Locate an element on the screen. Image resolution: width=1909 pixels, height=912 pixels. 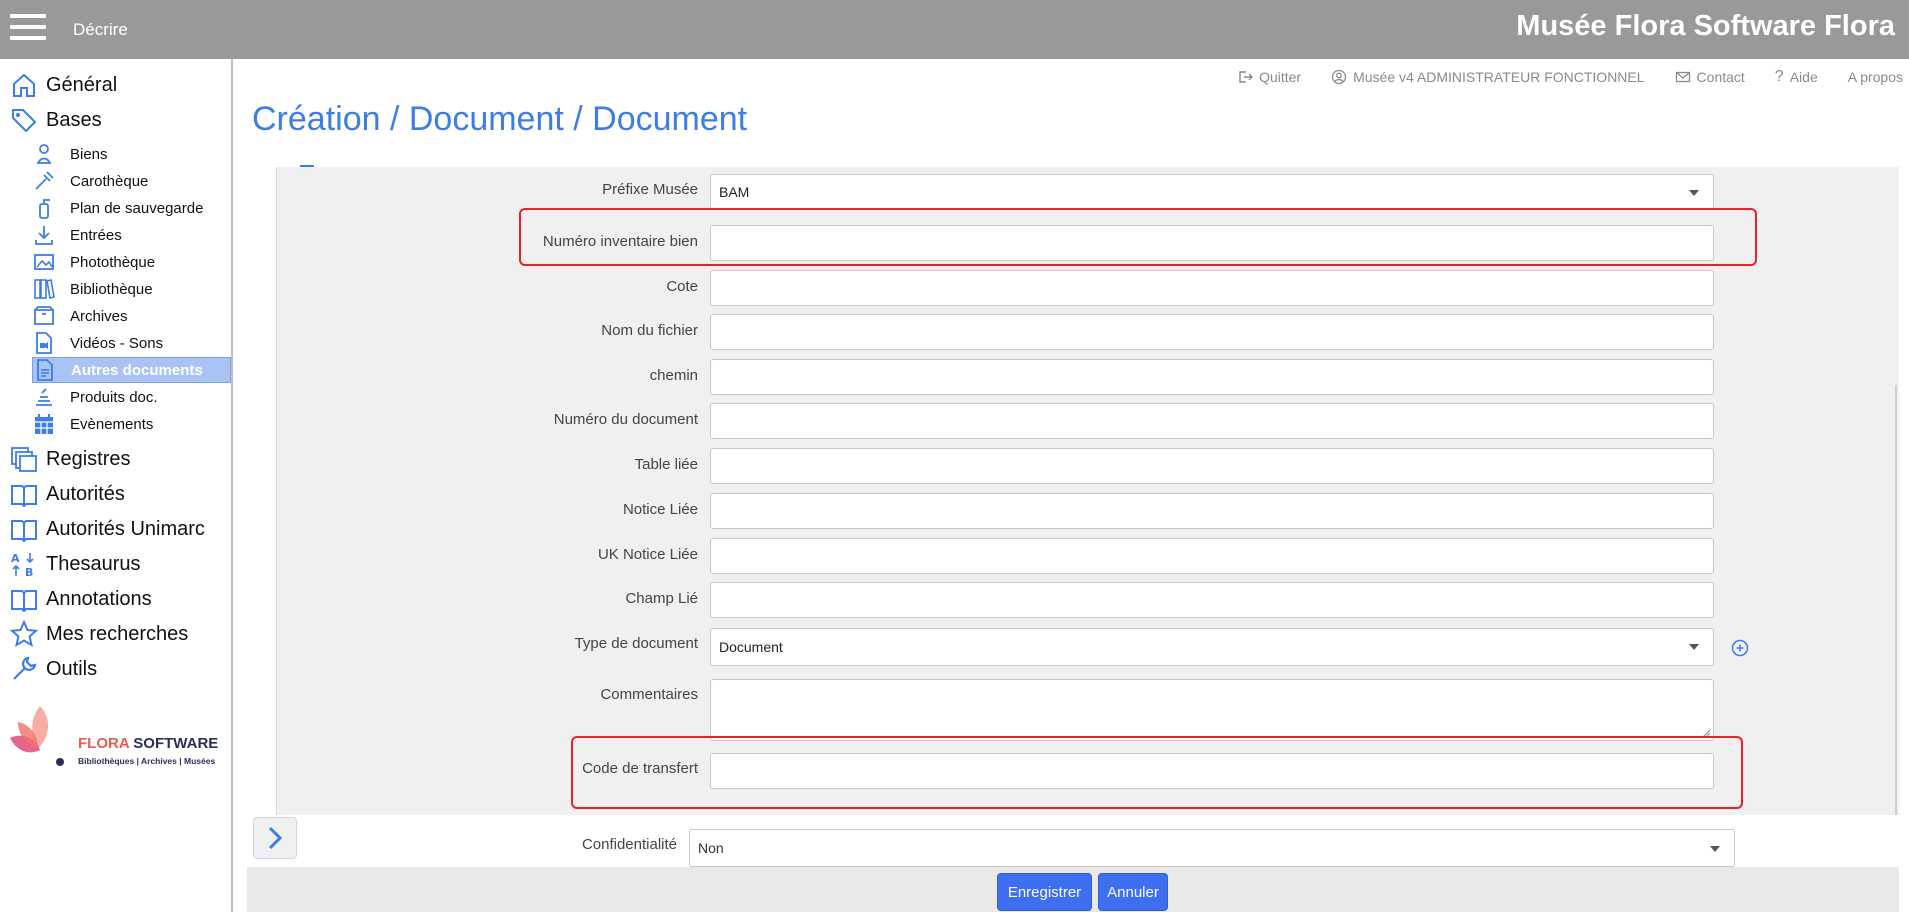
sidebar-item-phototheque: Photothèque is located at coordinates (131, 262).